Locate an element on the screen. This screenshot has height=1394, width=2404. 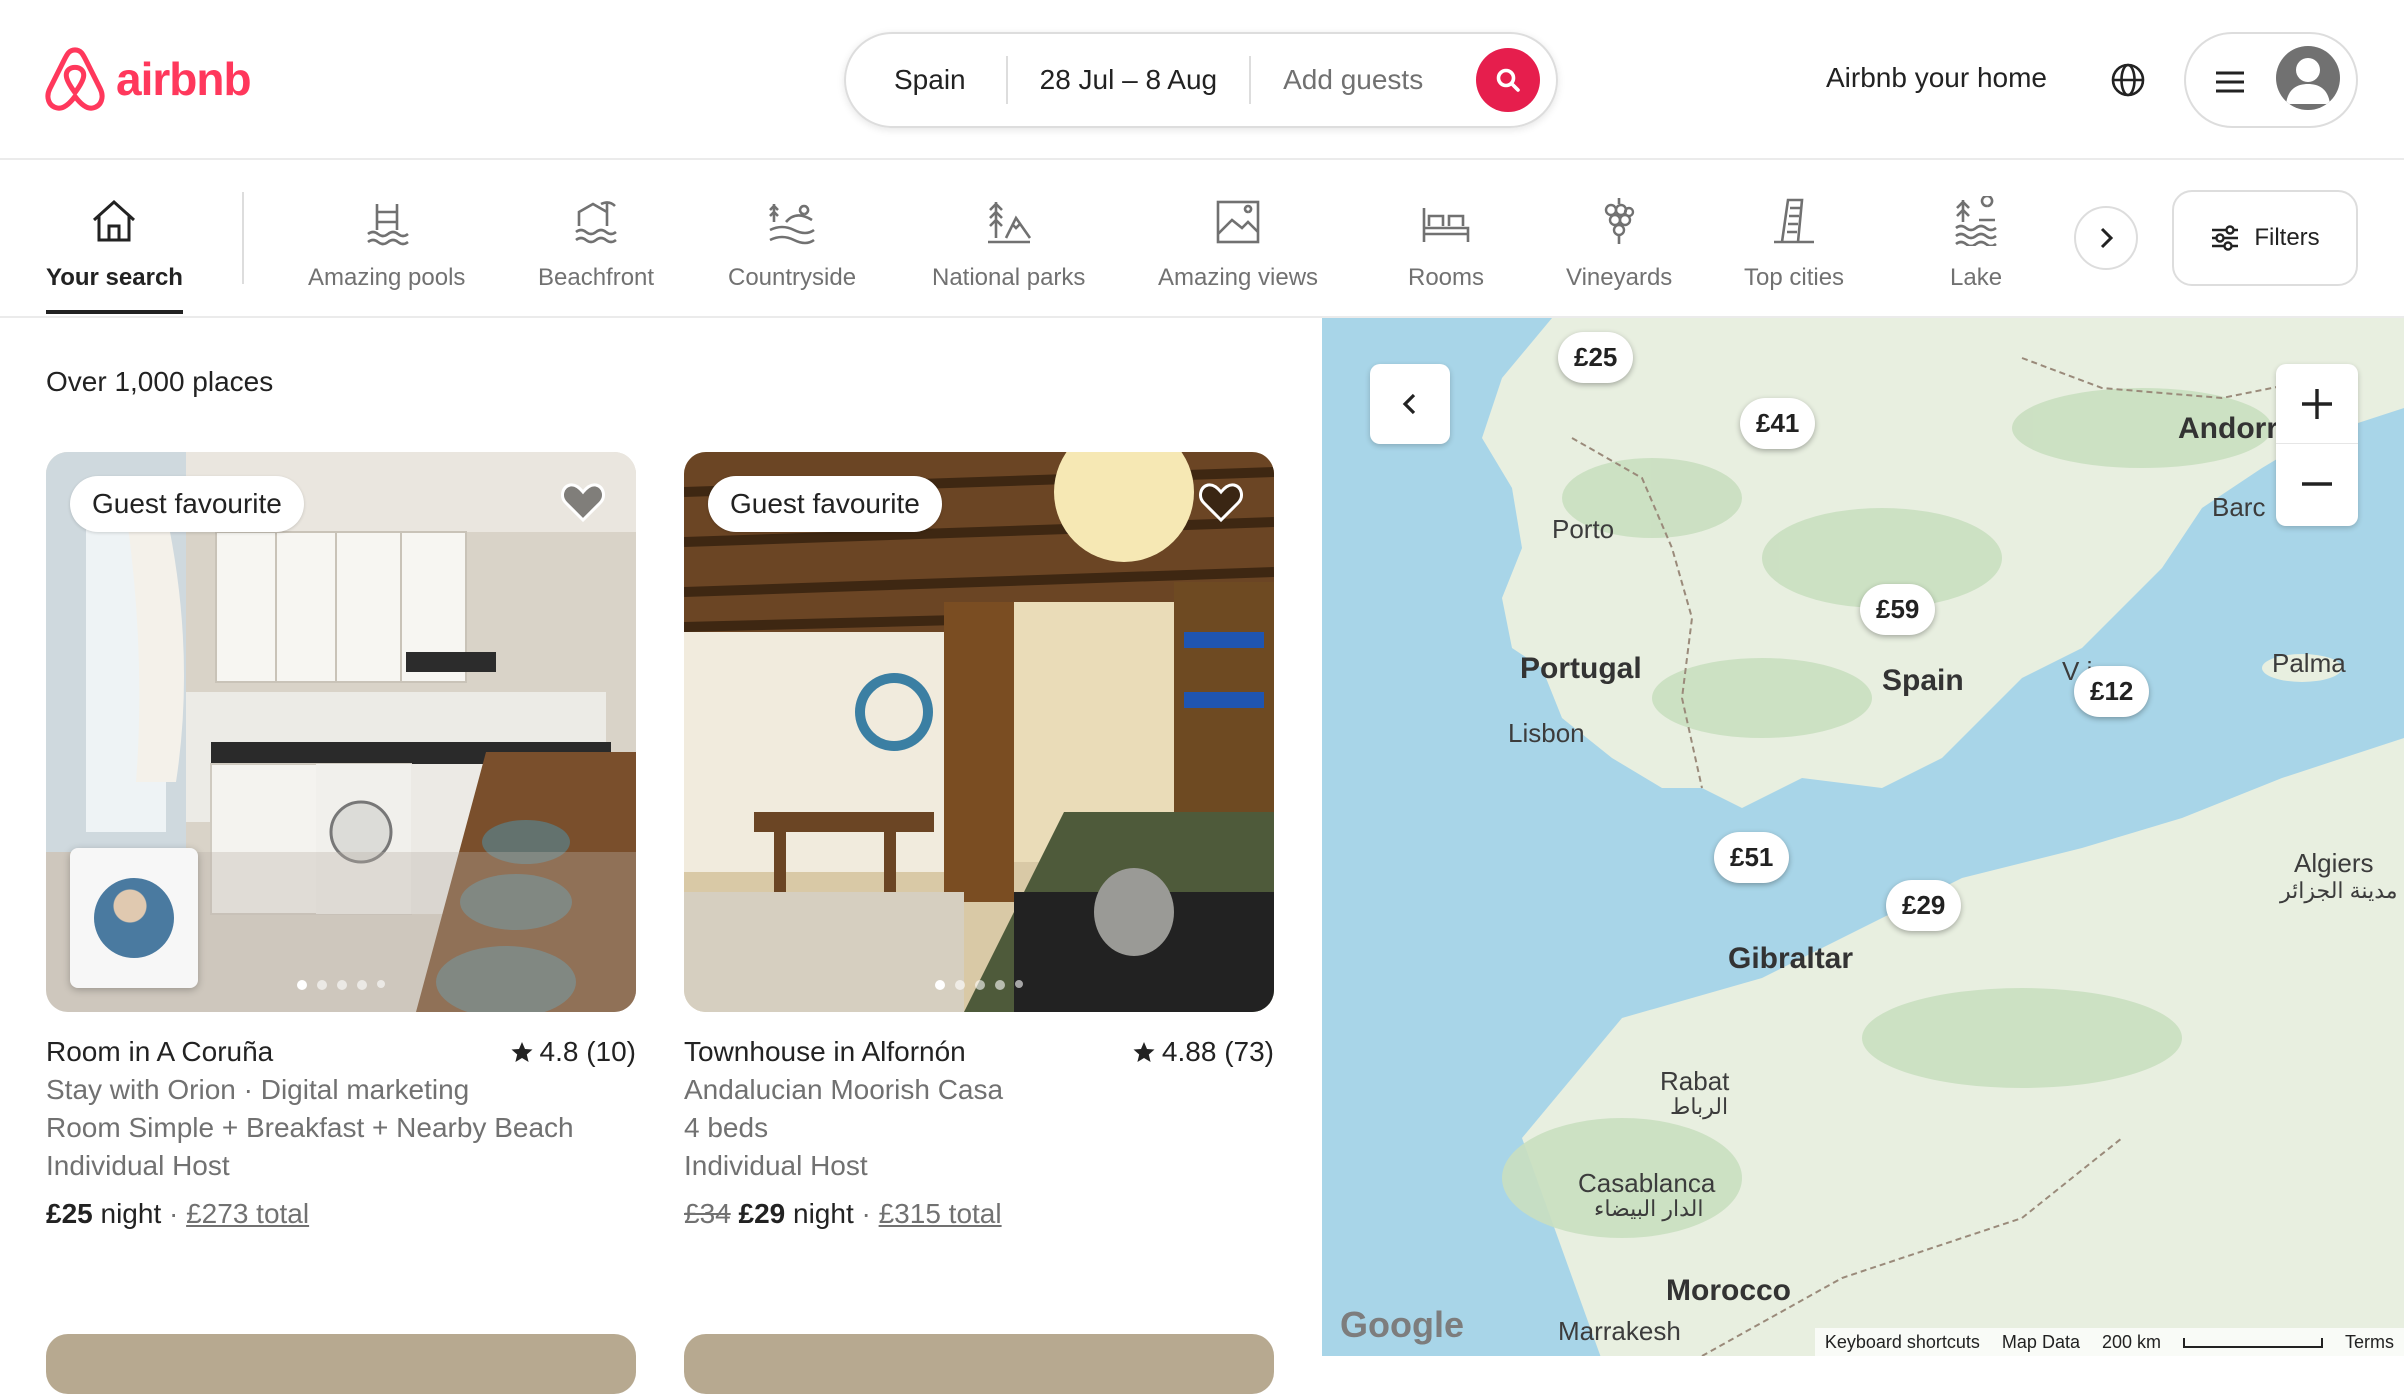
city-icon is located at coordinates (1794, 221).